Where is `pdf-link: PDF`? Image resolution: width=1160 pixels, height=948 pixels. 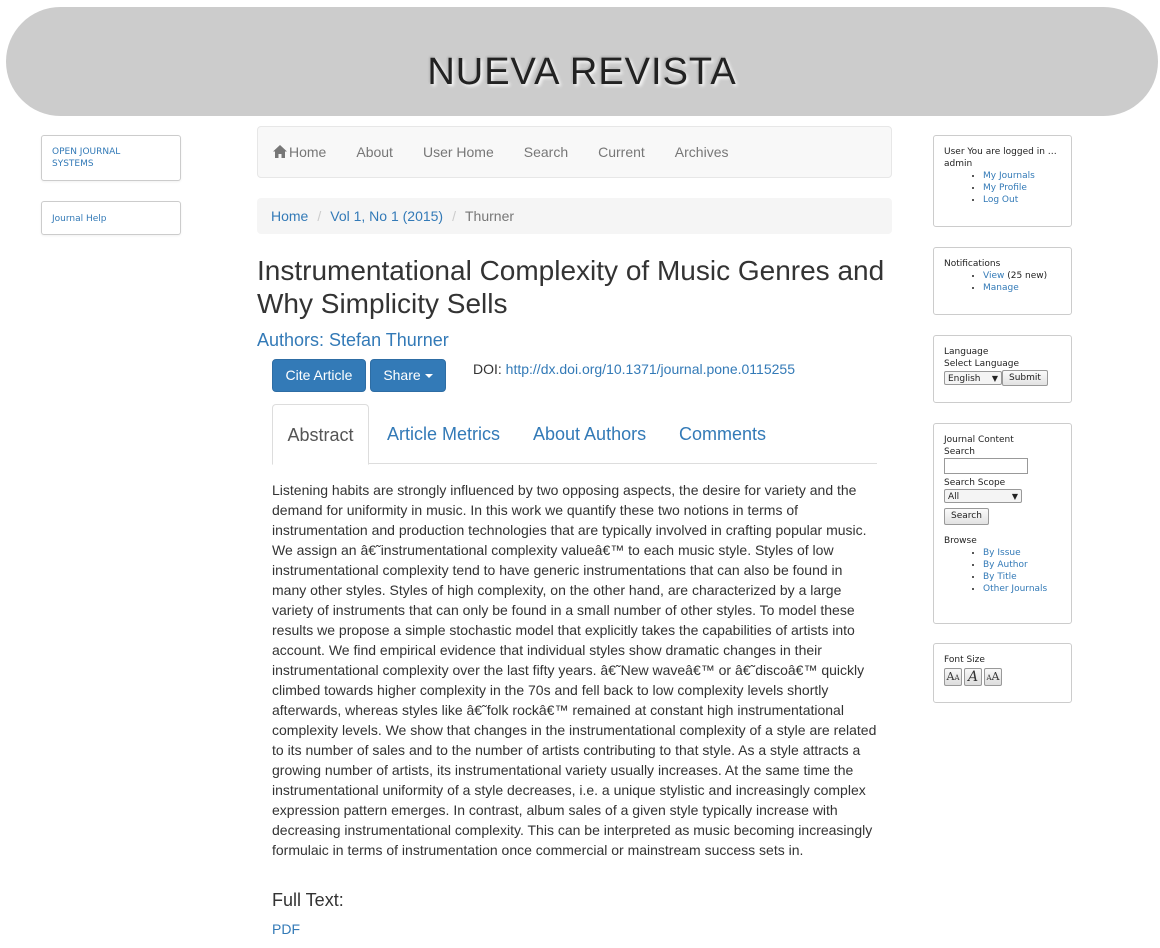 pdf-link: PDF is located at coordinates (286, 929).